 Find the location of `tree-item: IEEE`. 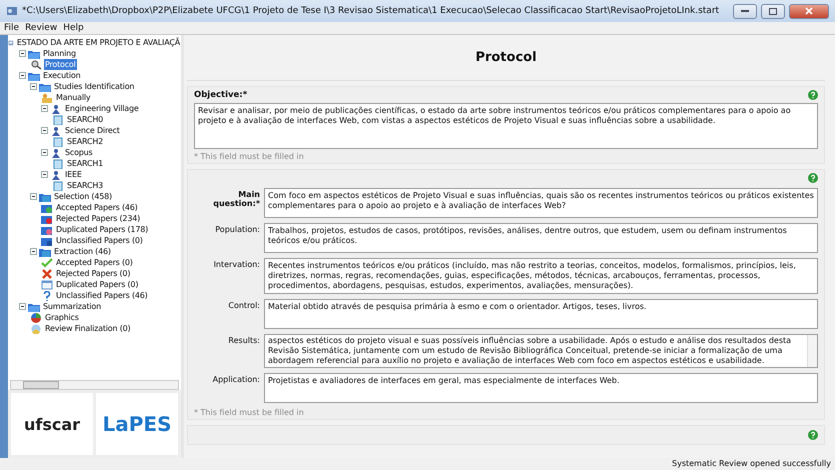

tree-item: IEEE is located at coordinates (73, 174).